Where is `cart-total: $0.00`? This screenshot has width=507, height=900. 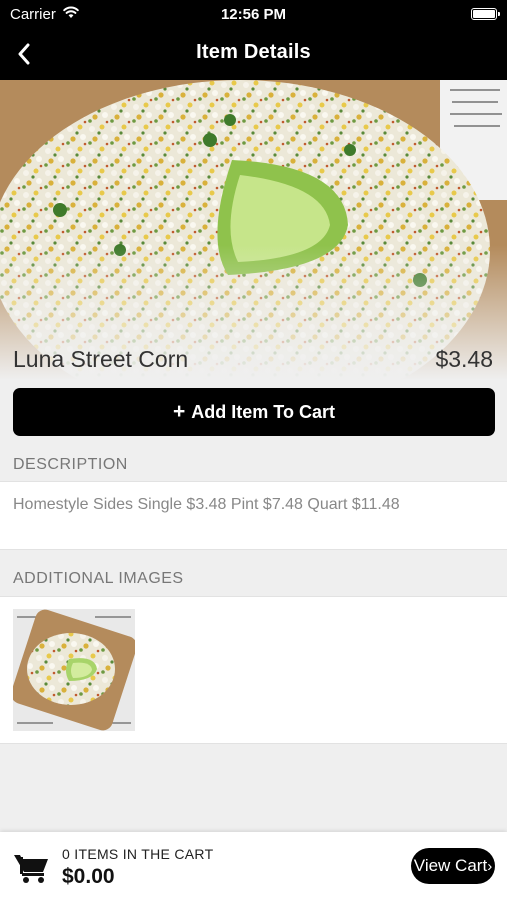
cart-total: $0.00 is located at coordinates (88, 876).